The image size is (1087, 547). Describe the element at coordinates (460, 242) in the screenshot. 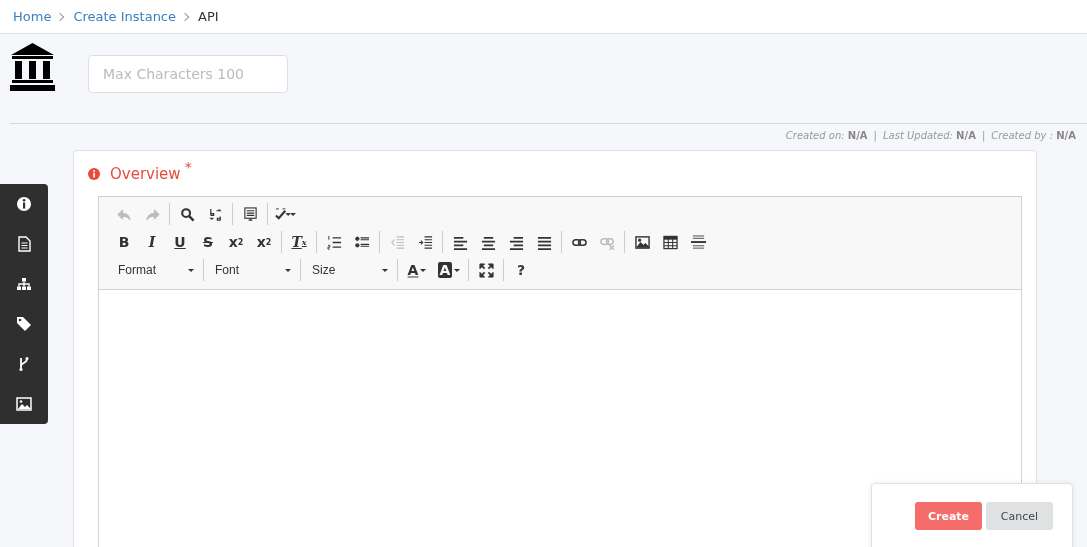

I see `alignleft-icon` at that location.